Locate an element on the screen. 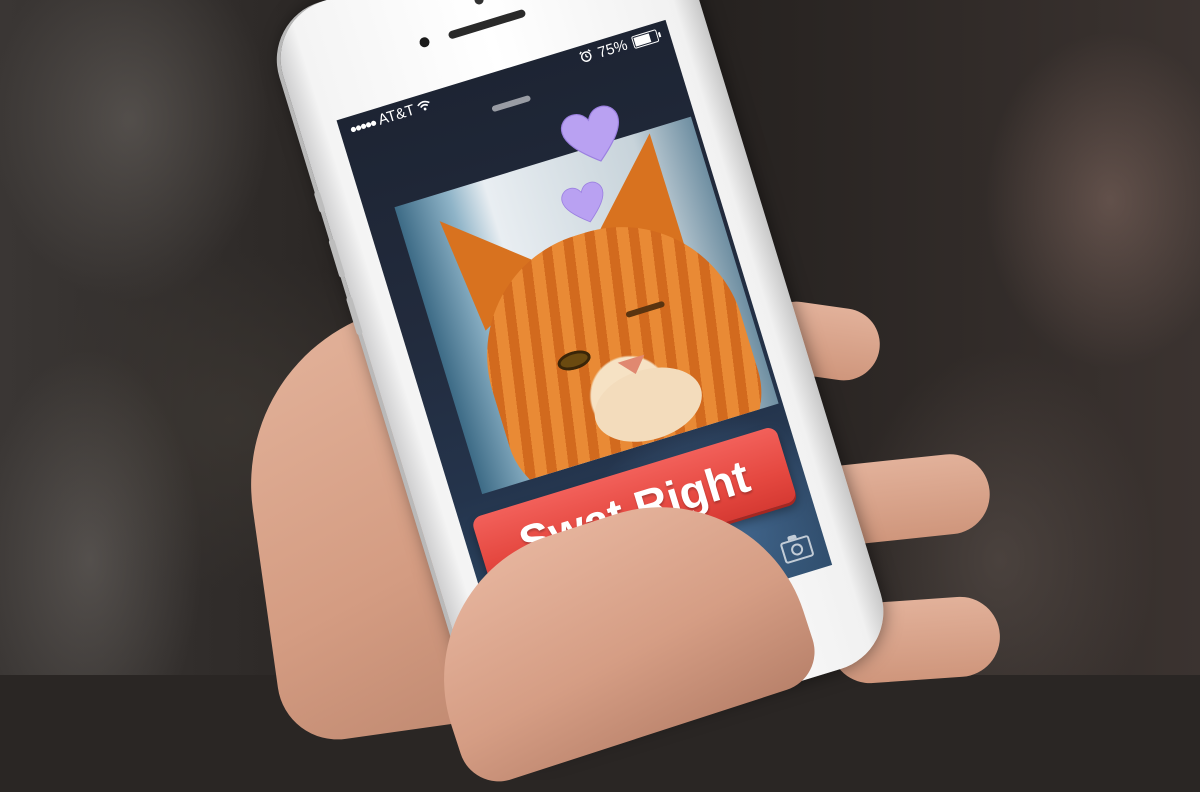 The height and width of the screenshot is (792, 1200). wifi-icon is located at coordinates (425, 106).